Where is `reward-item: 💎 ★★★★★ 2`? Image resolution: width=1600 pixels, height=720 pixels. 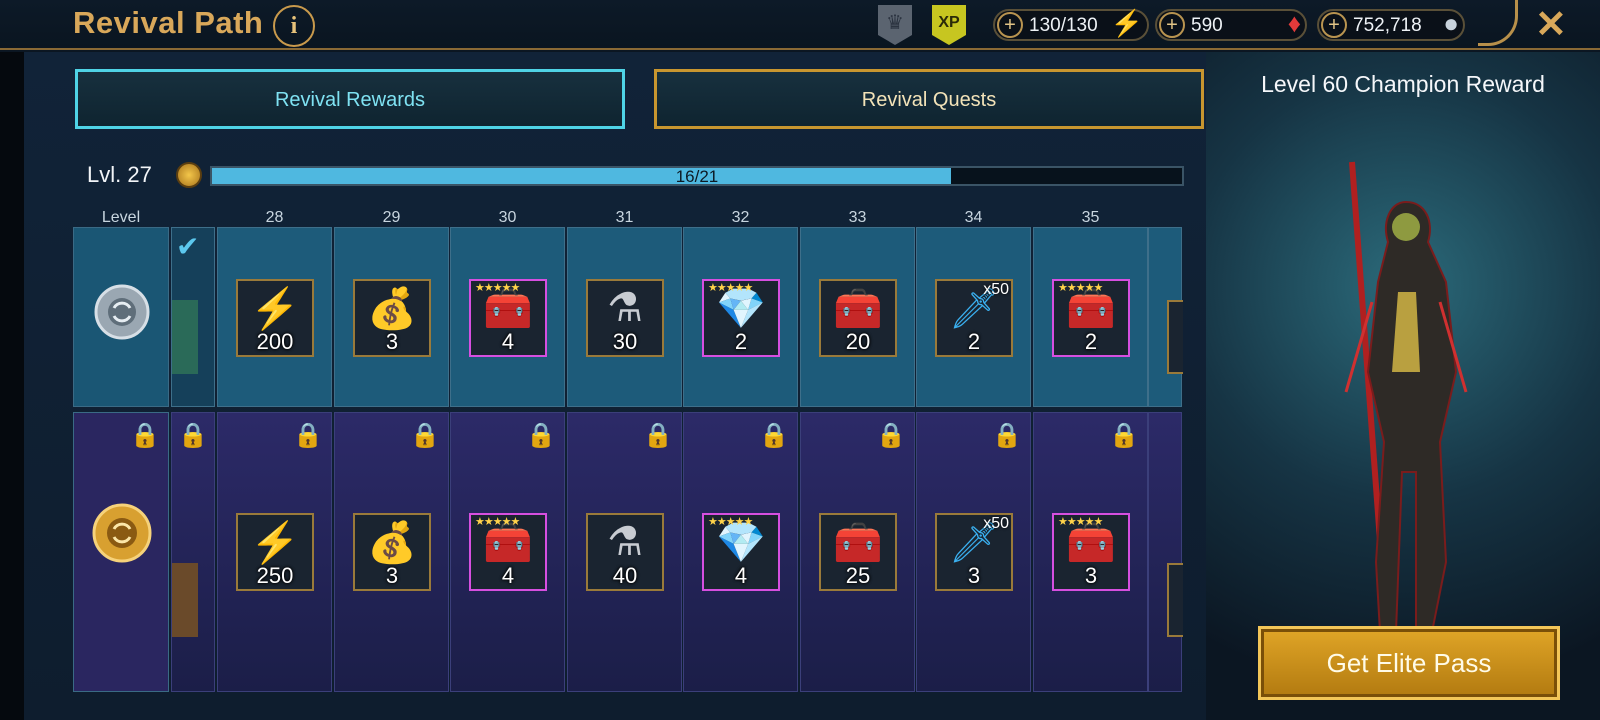
reward-item: 💎 ★★★★★ 2 is located at coordinates (741, 318).